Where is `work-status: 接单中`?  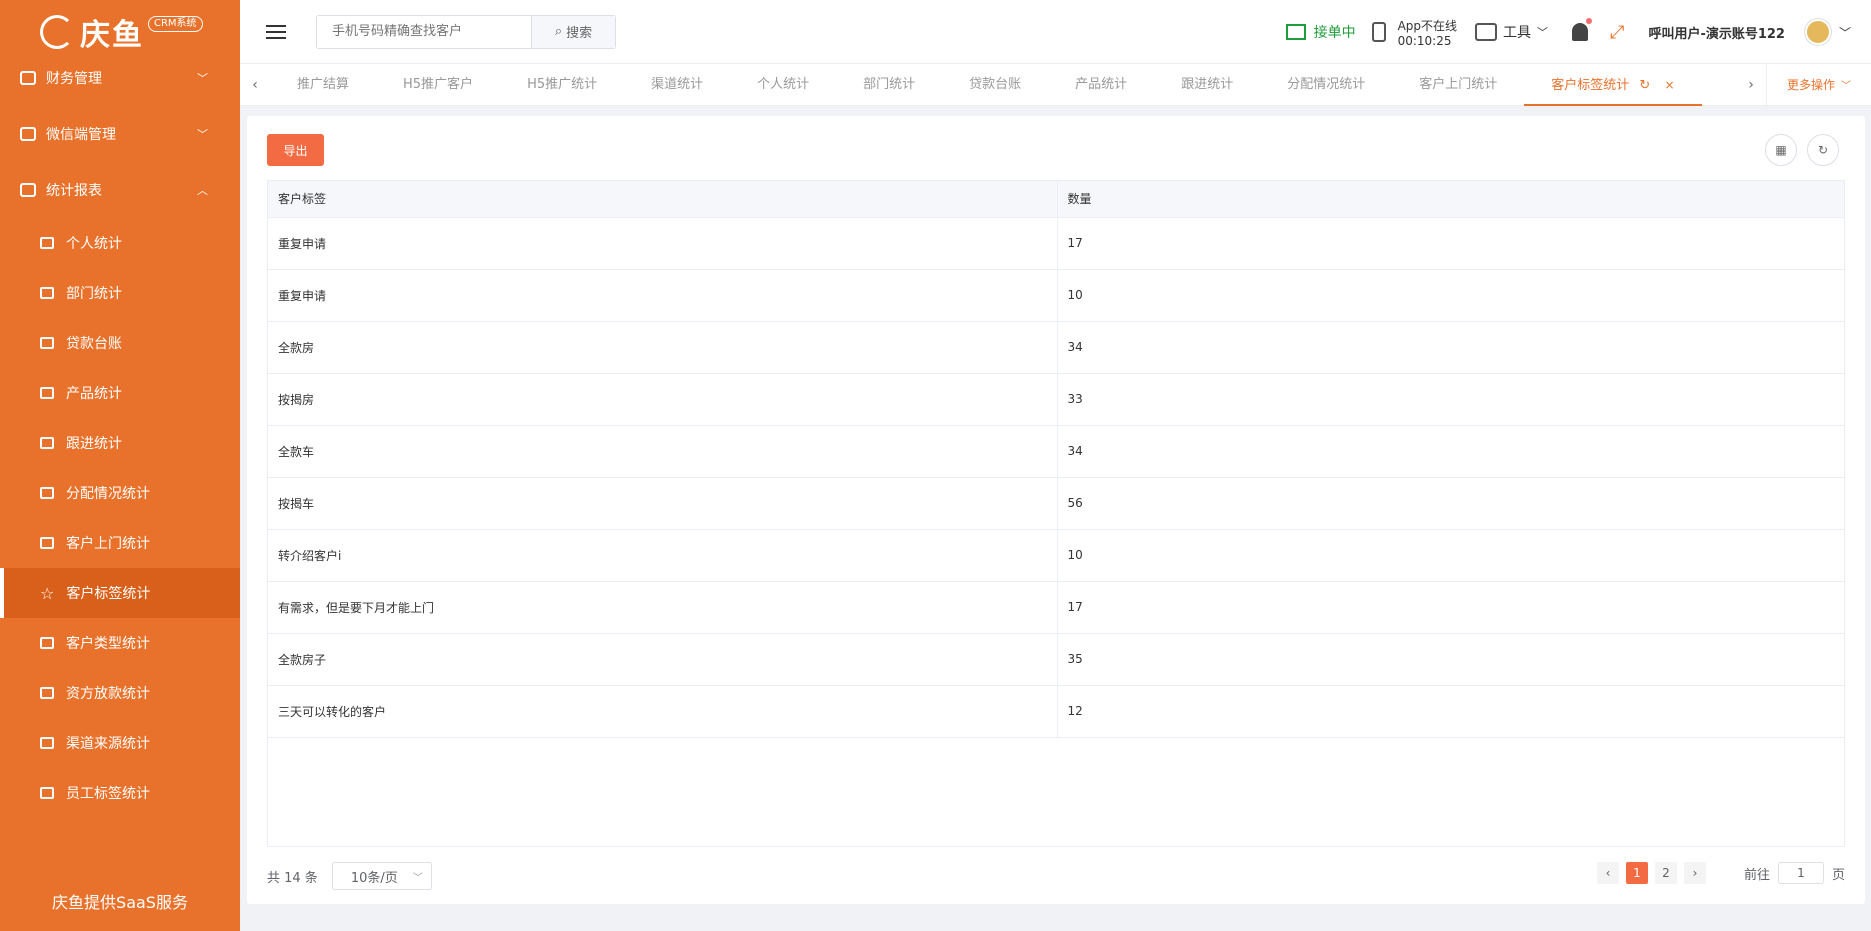 work-status: 接单中 is located at coordinates (1320, 32).